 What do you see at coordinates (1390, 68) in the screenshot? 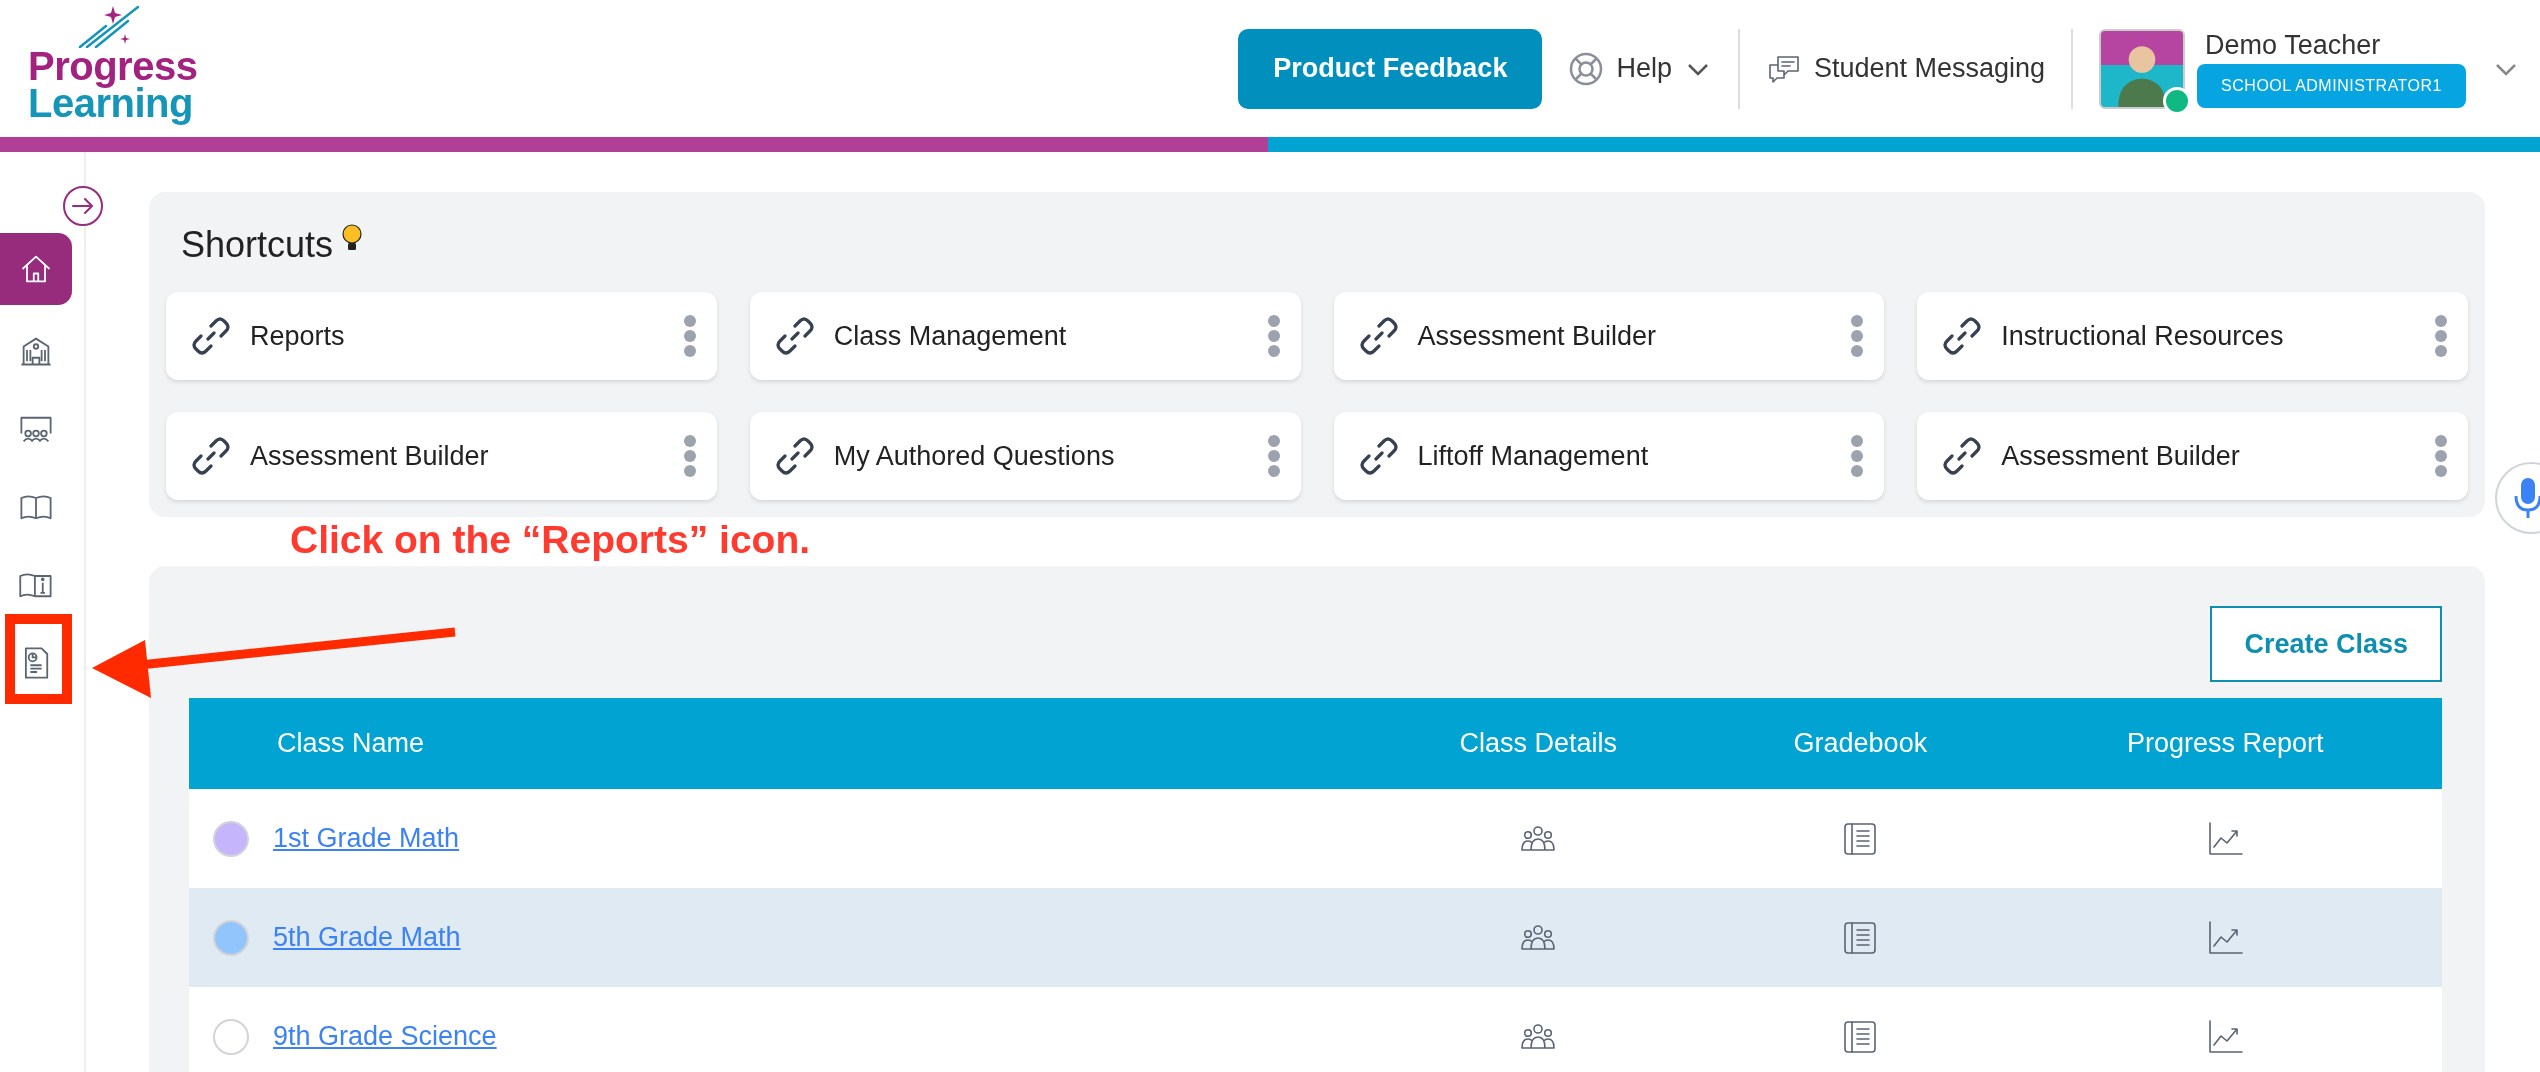
I see `product-feedback-button: Product Feedback` at bounding box center [1390, 68].